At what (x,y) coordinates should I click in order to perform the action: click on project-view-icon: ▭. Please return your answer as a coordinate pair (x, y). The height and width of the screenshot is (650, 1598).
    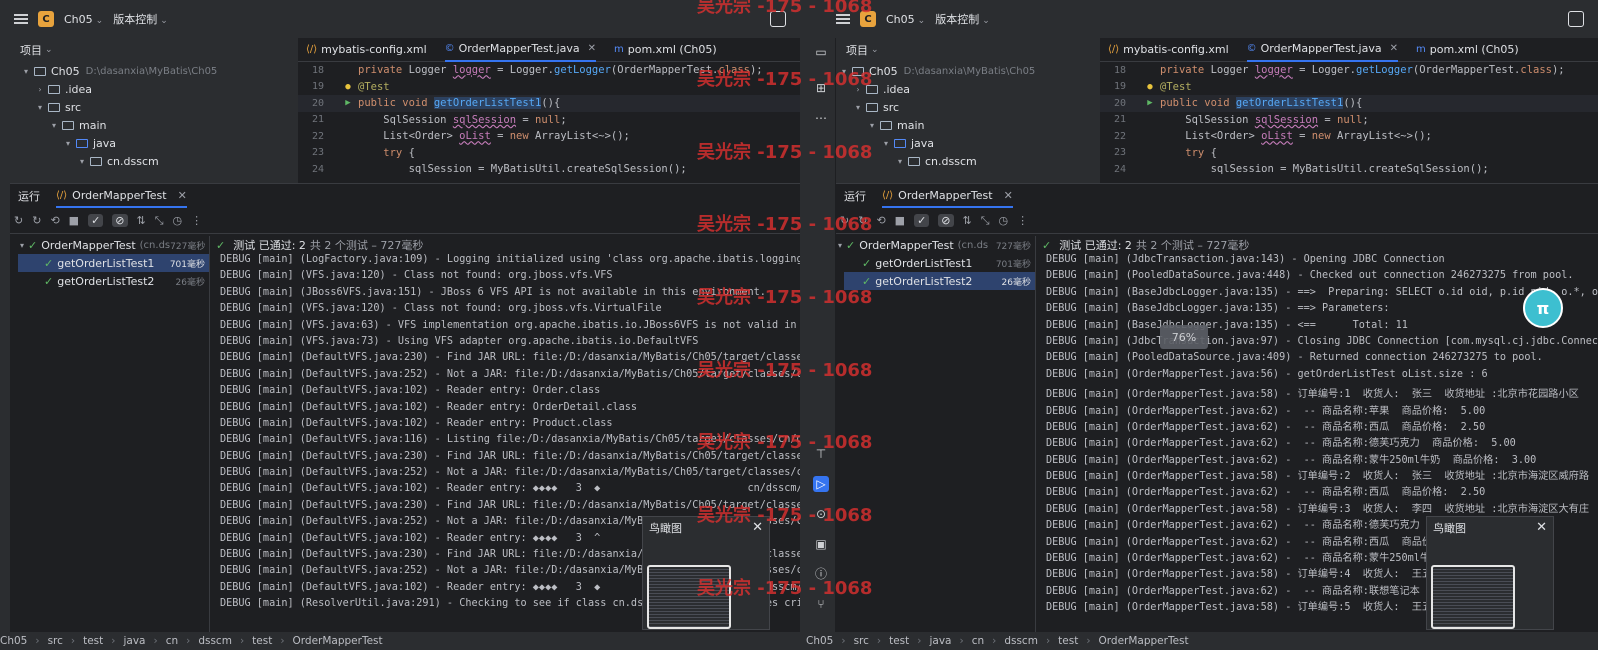
    Looking at the image, I should click on (821, 52).